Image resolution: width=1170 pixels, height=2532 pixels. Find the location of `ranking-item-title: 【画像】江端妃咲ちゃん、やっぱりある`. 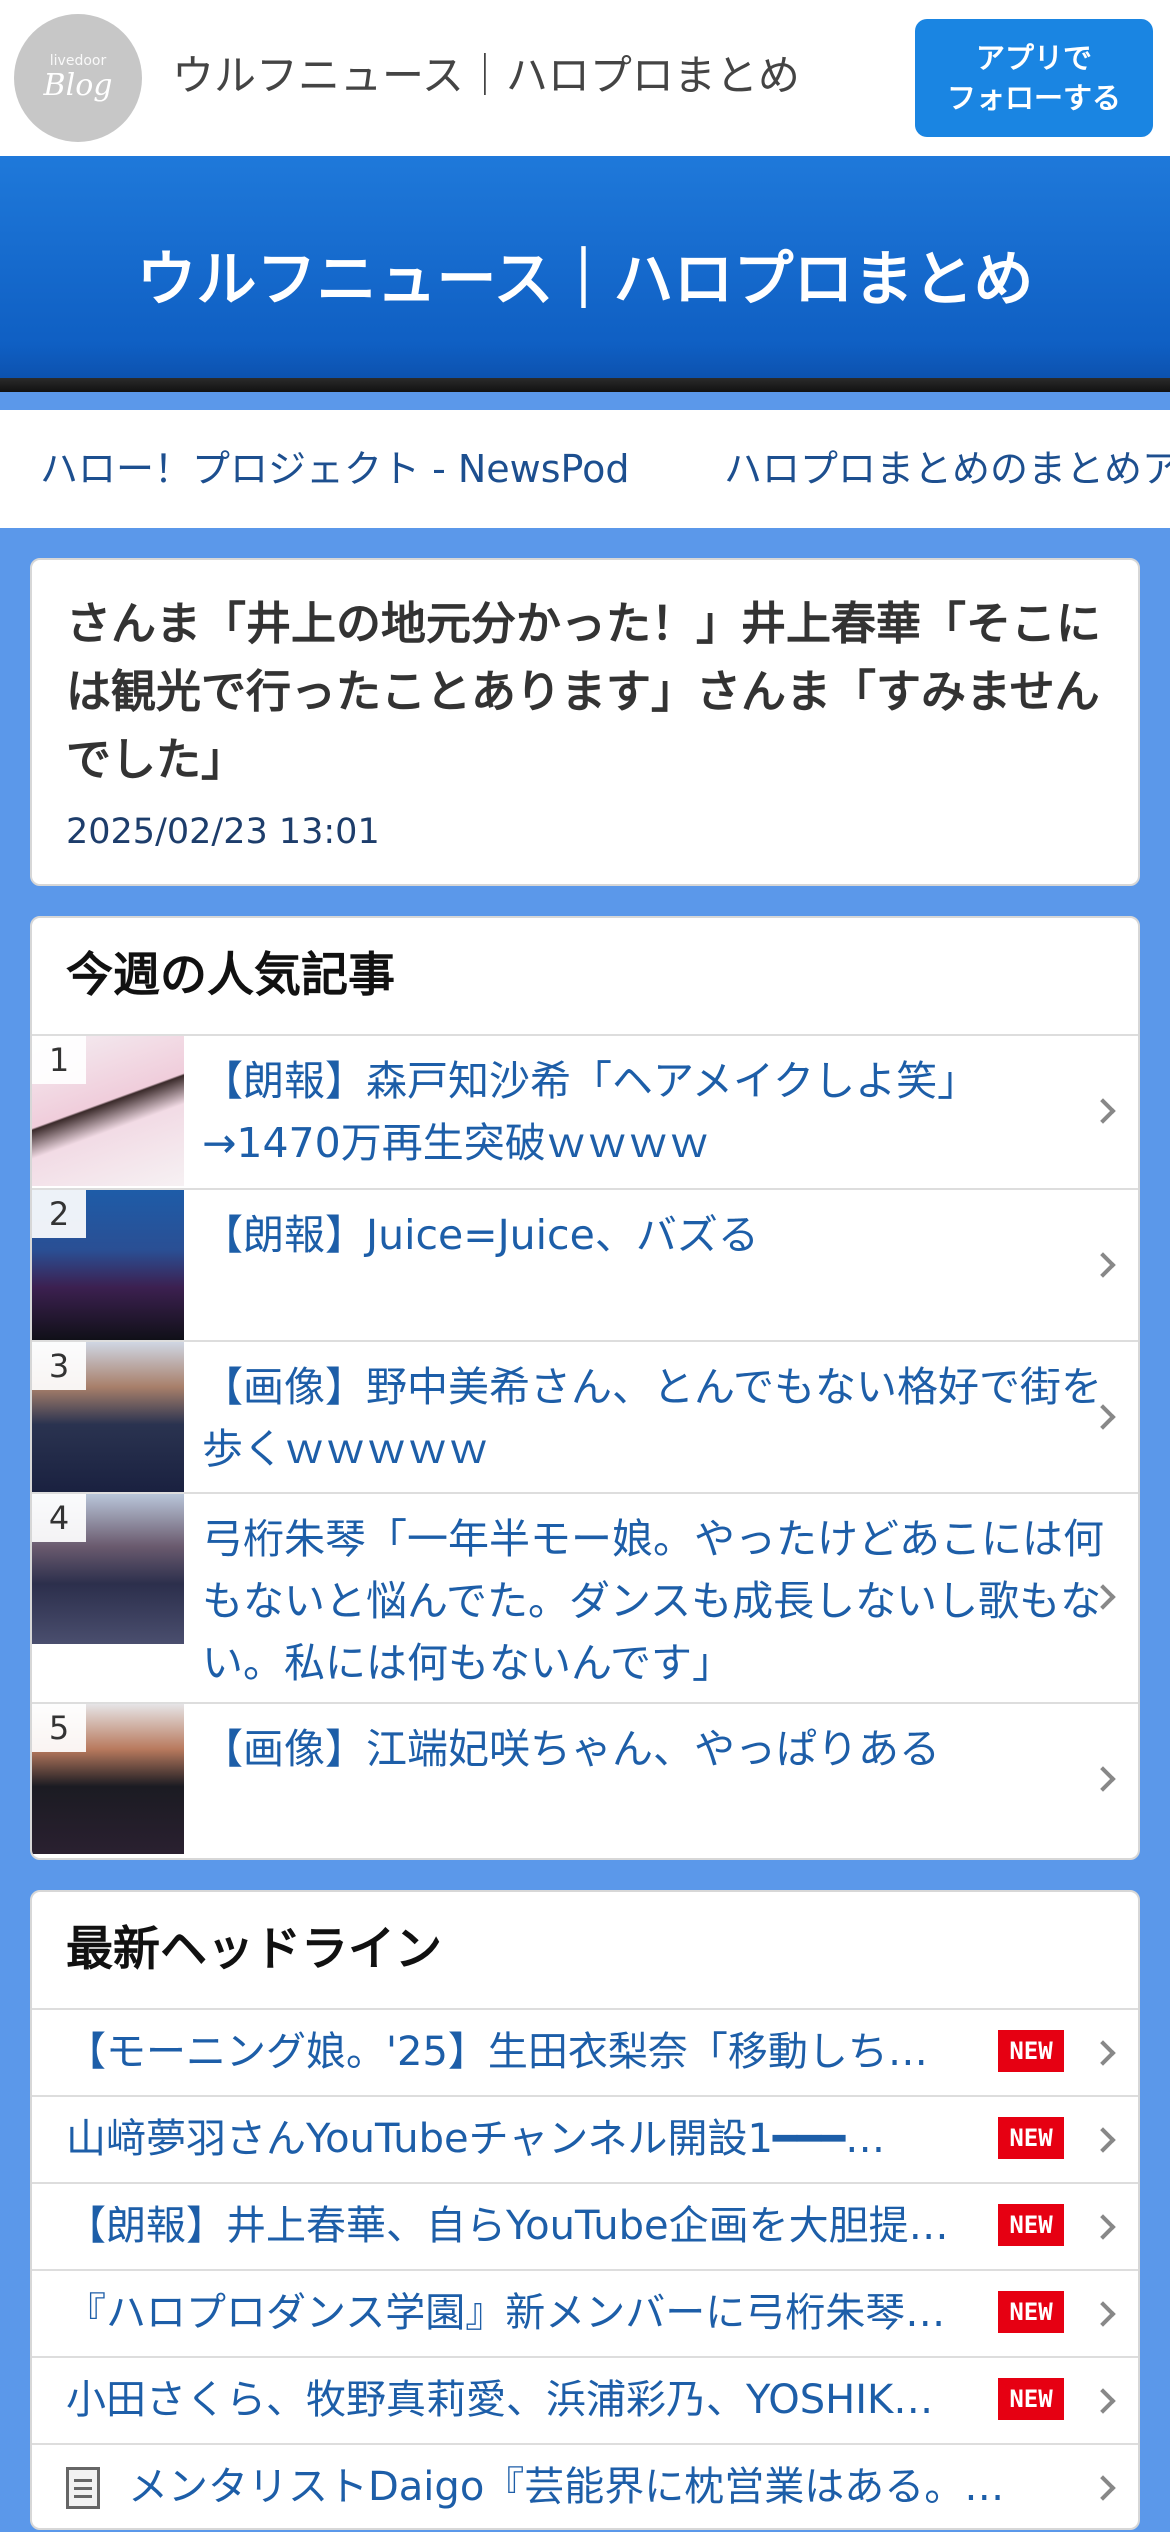

ranking-item-title: 【画像】江端妃咲ちゃん、やっぱりある is located at coordinates (657, 1749).